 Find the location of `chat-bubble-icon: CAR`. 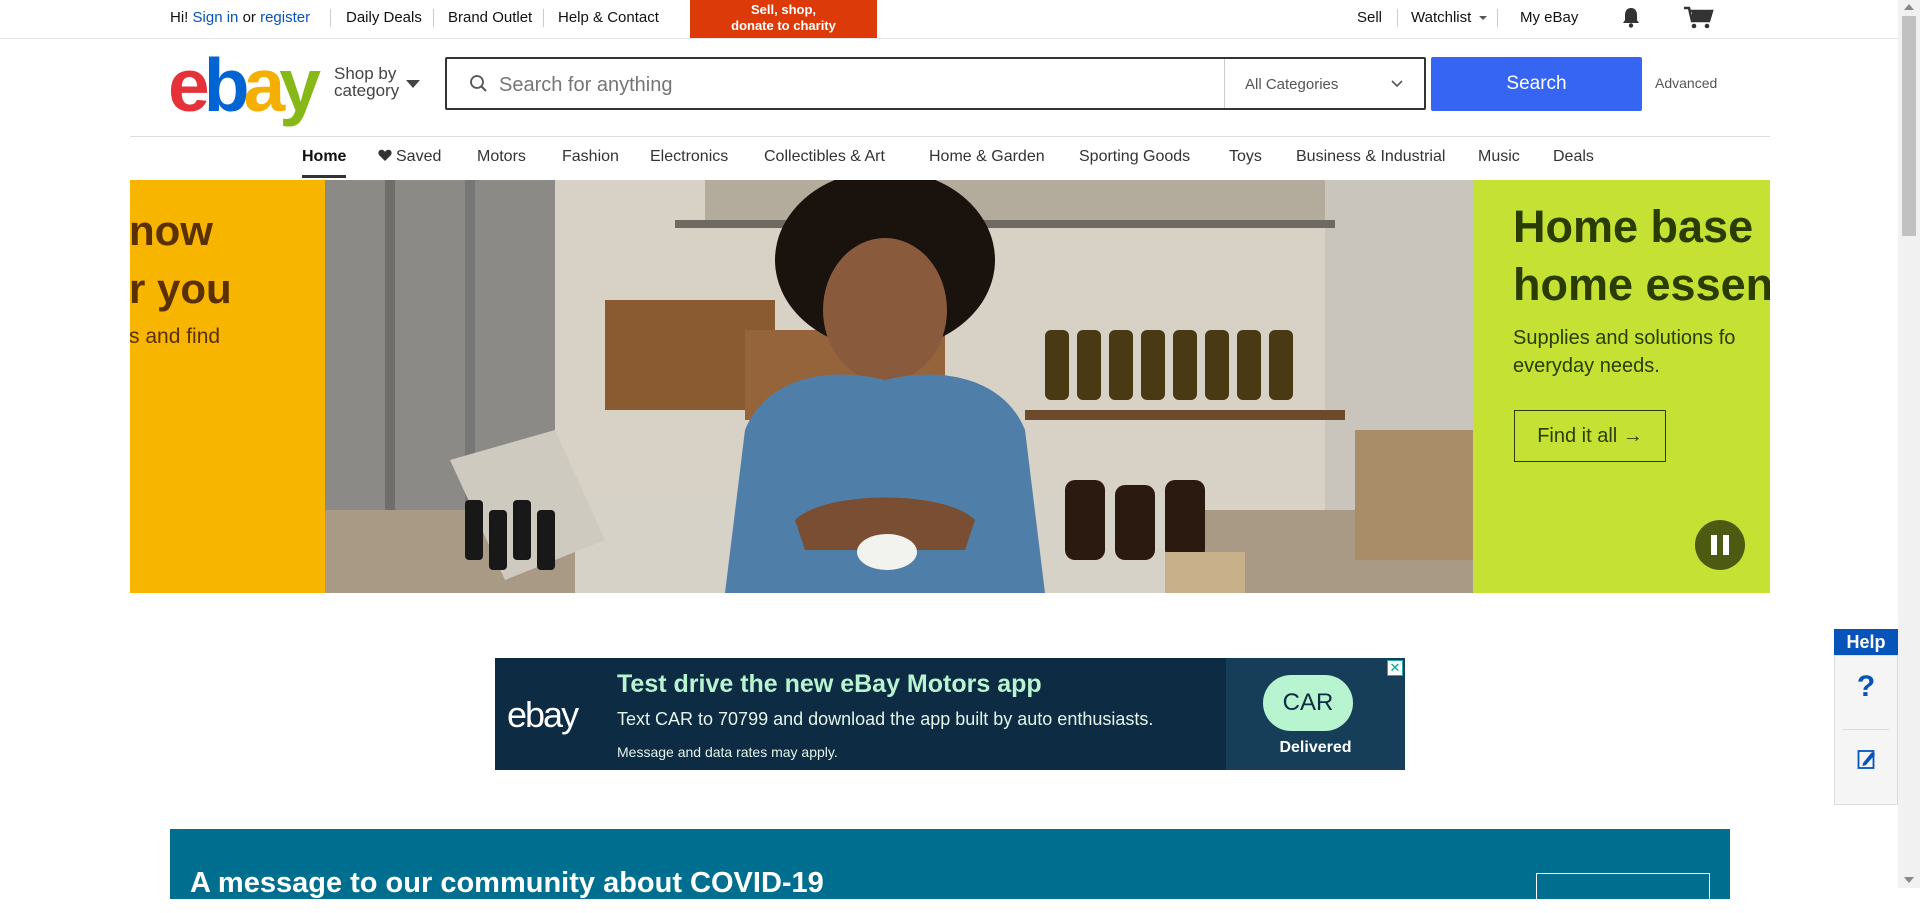

chat-bubble-icon: CAR is located at coordinates (1308, 703).